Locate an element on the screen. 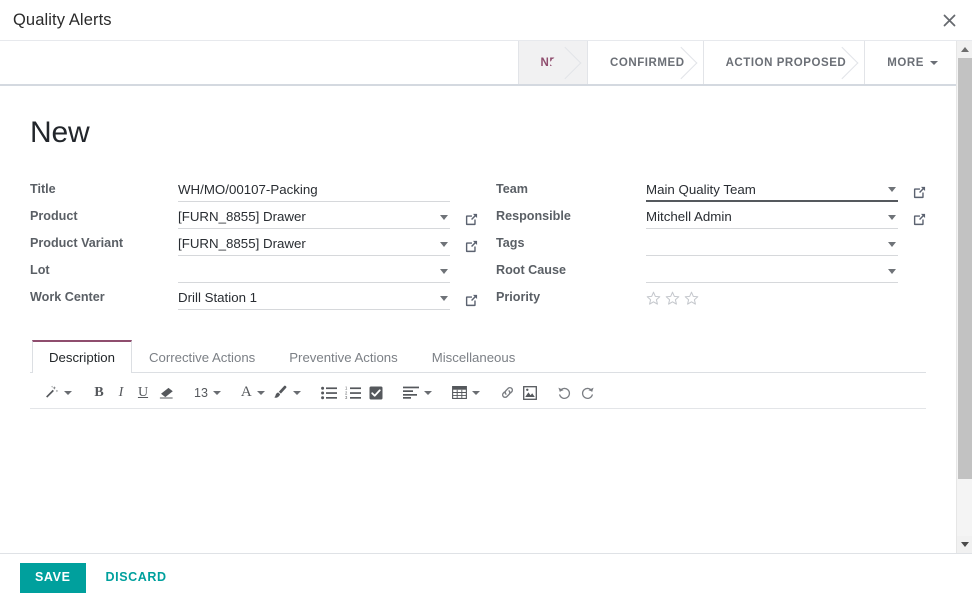  field-responsible: Responsible Mitchell Admin is located at coordinates (711, 215).